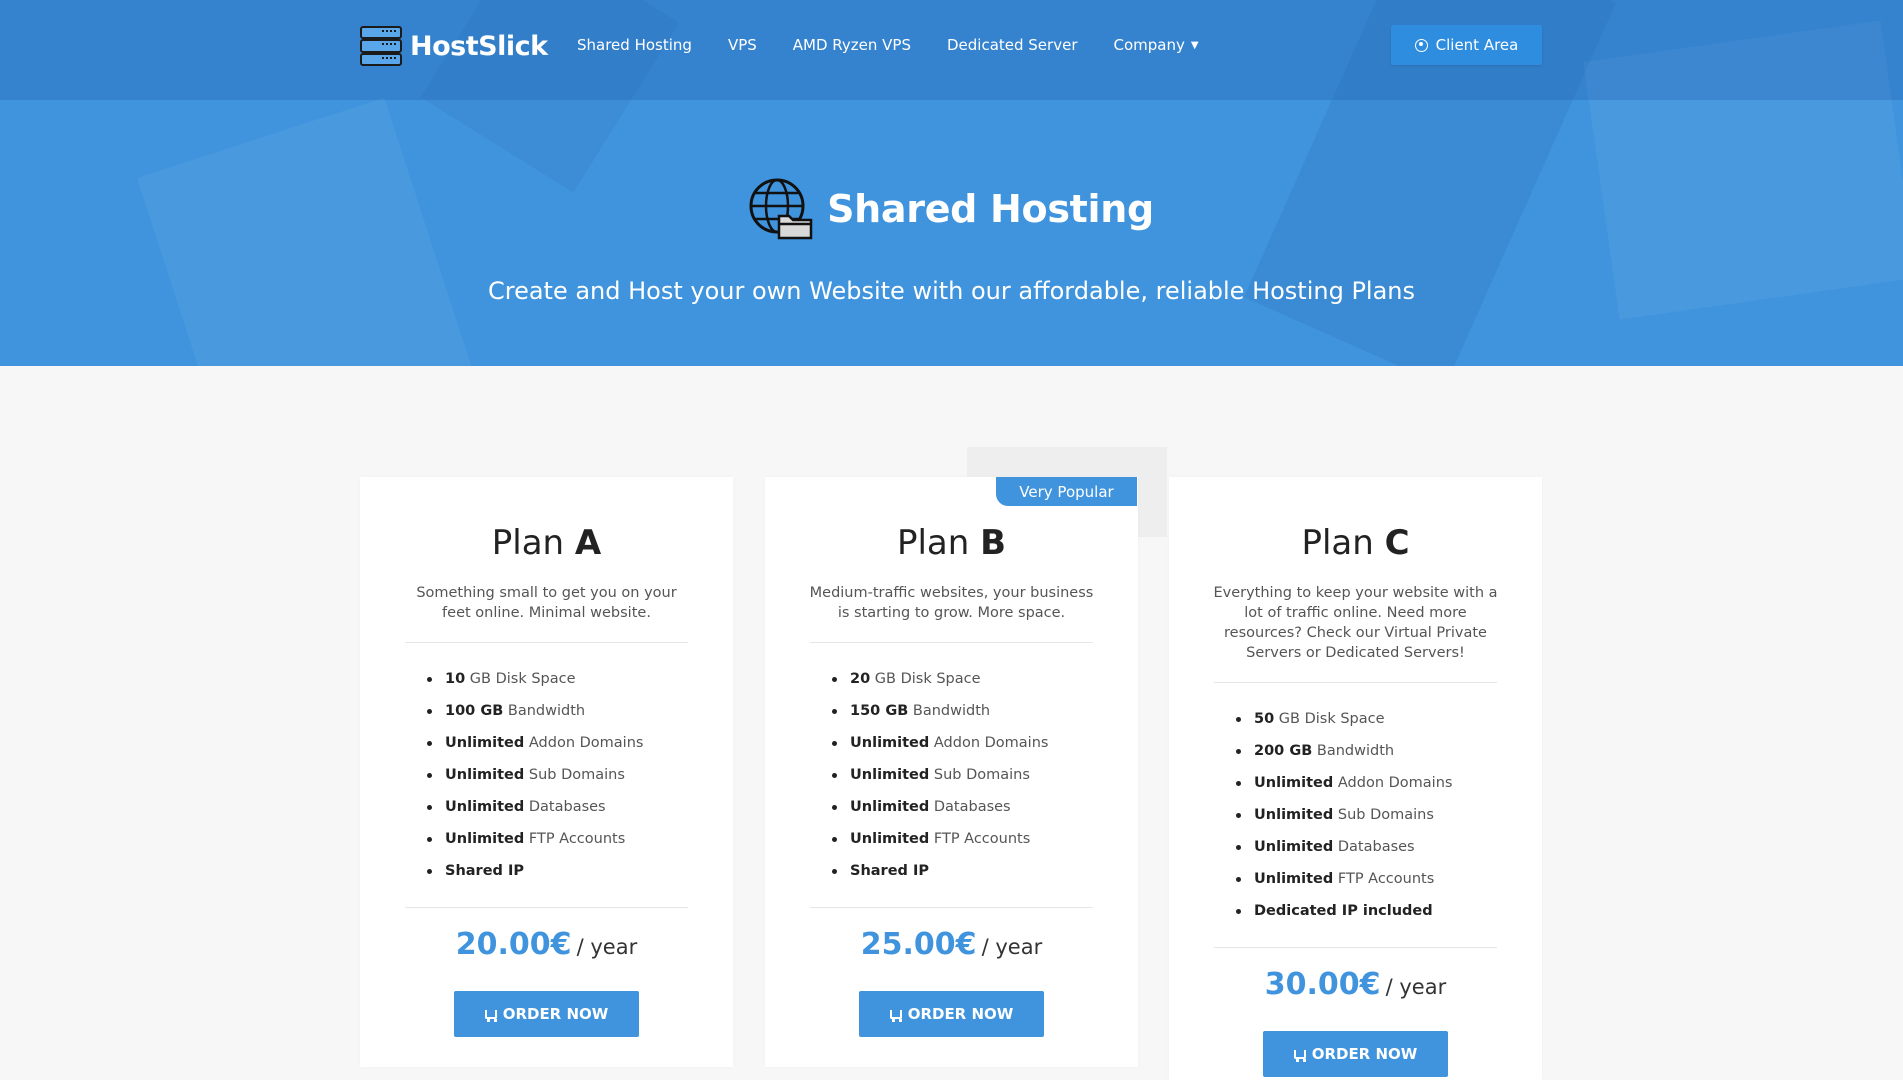 This screenshot has width=1903, height=1080. What do you see at coordinates (513, 944) in the screenshot?
I see `price-amount: 20.00€` at bounding box center [513, 944].